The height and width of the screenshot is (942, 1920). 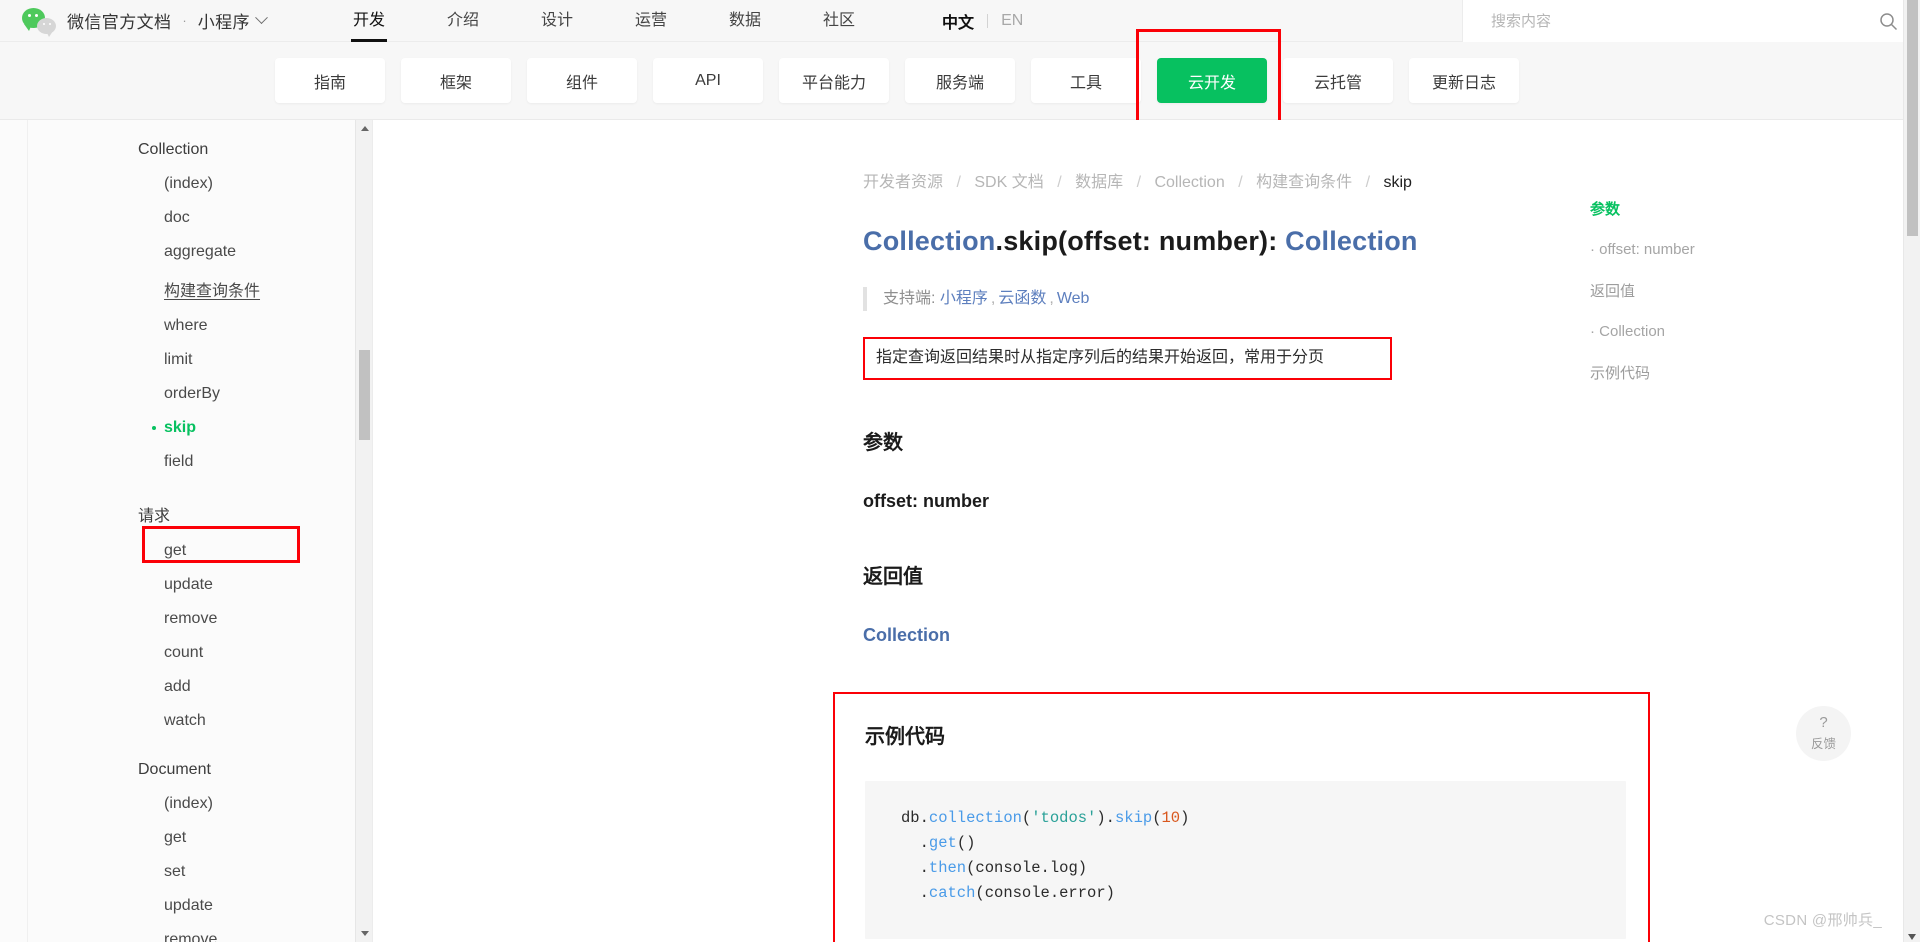 What do you see at coordinates (200, 585) in the screenshot?
I see `sidebar-item-request-update: update` at bounding box center [200, 585].